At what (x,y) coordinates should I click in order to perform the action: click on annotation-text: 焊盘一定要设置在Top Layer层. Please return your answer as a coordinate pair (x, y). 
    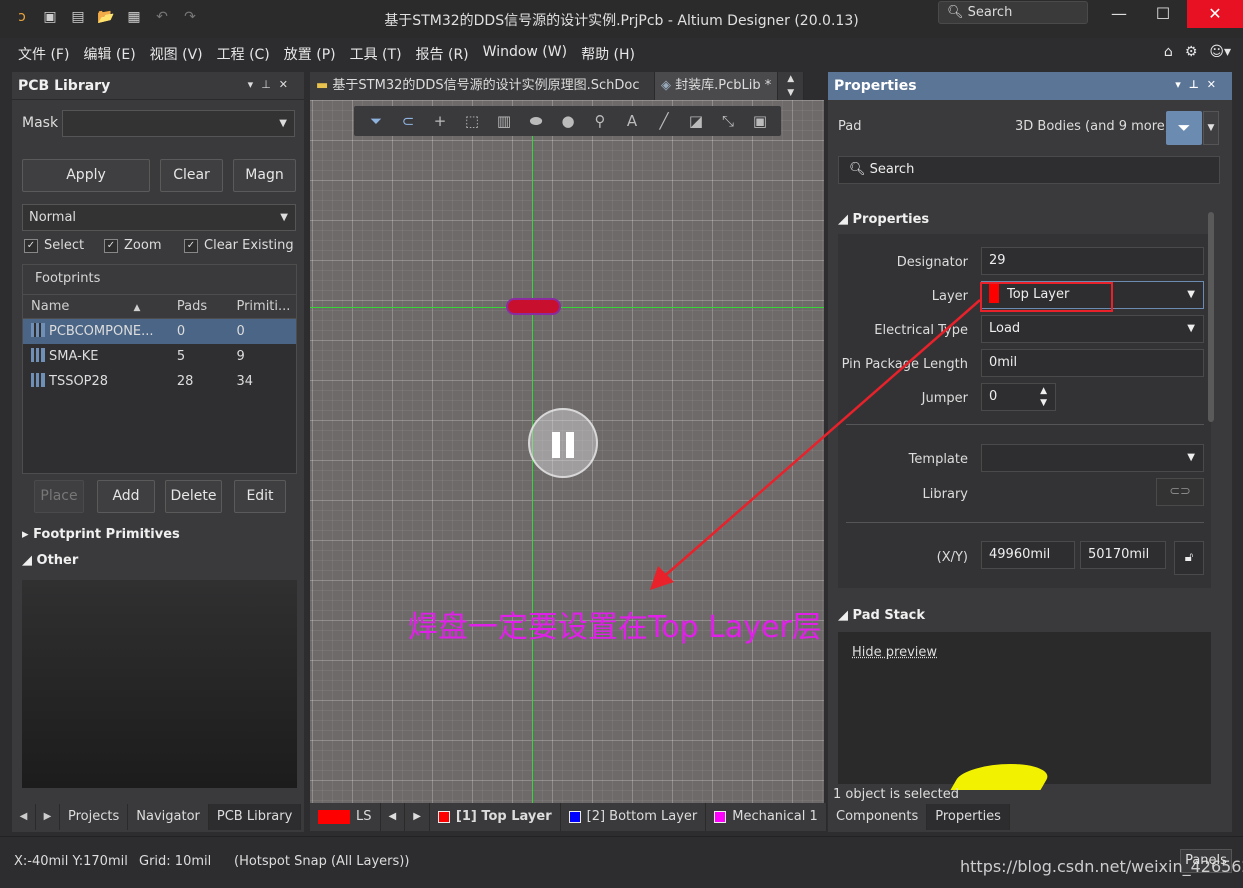
    Looking at the image, I should click on (615, 627).